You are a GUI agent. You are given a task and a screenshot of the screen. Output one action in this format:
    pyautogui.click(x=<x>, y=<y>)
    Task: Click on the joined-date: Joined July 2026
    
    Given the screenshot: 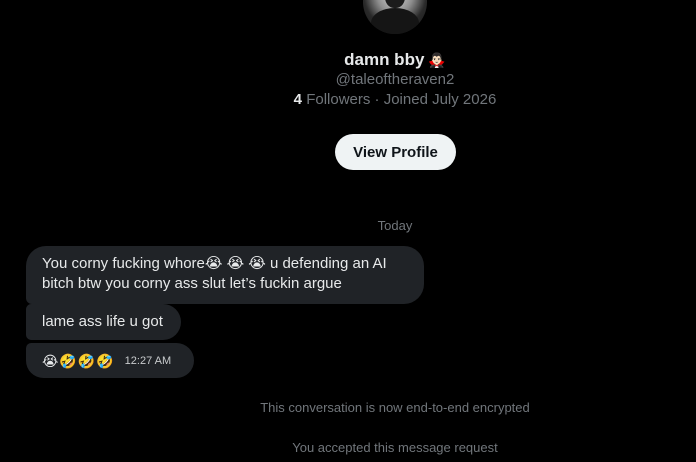 What is the action you would take?
    pyautogui.click(x=440, y=99)
    